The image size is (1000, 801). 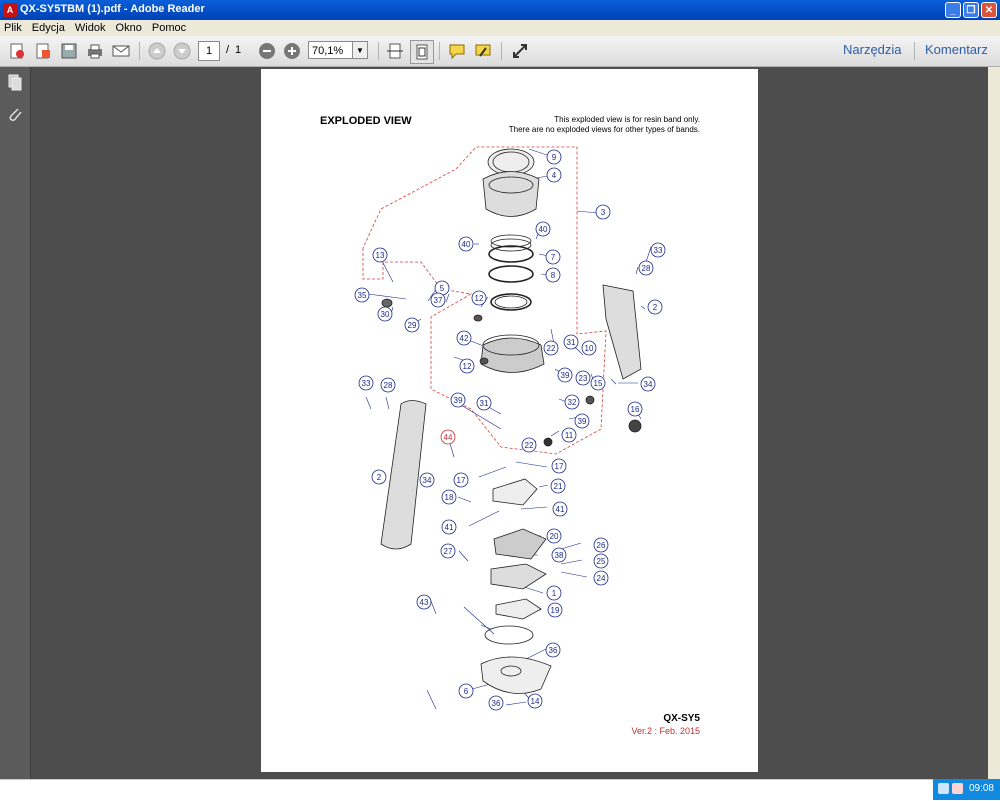 What do you see at coordinates (665, 731) in the screenshot?
I see `version-label: Ver.2 : Feb. 2015` at bounding box center [665, 731].